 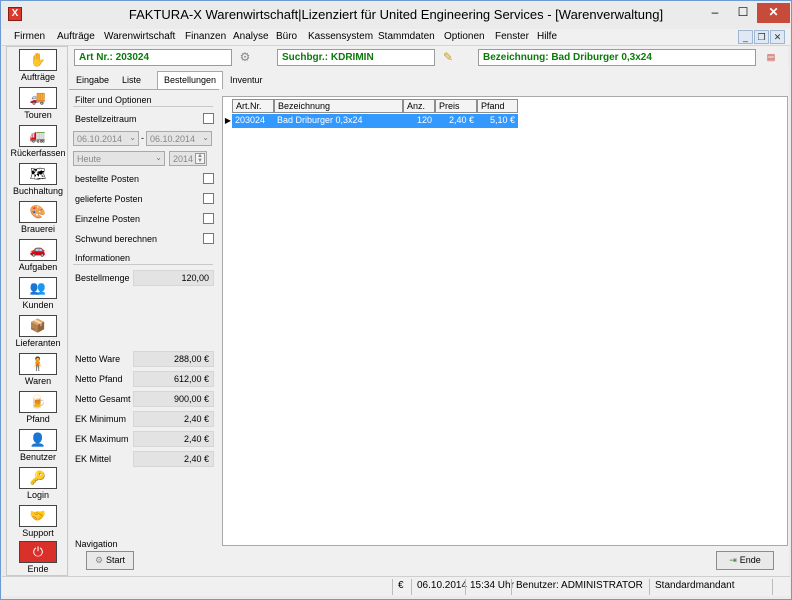 What do you see at coordinates (38, 558) in the screenshot?
I see `sidebar-item-ende: ⏻ Ende` at bounding box center [38, 558].